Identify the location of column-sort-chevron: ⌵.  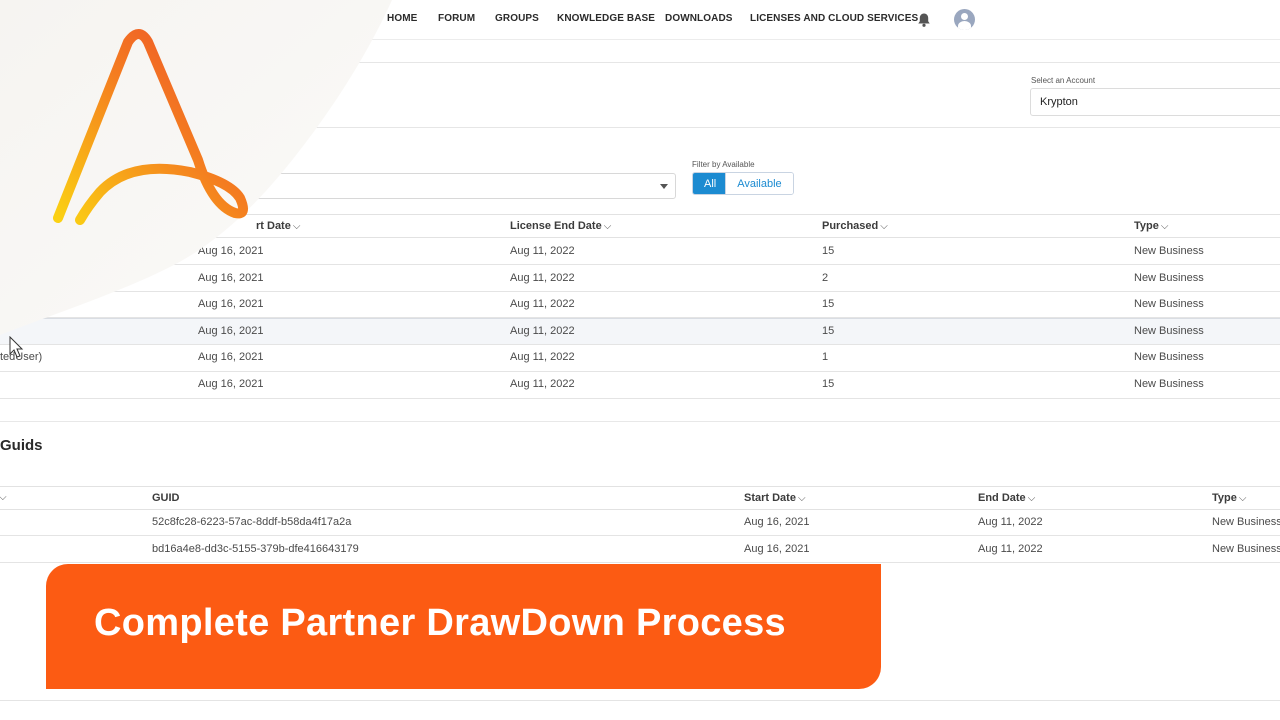
(3, 497).